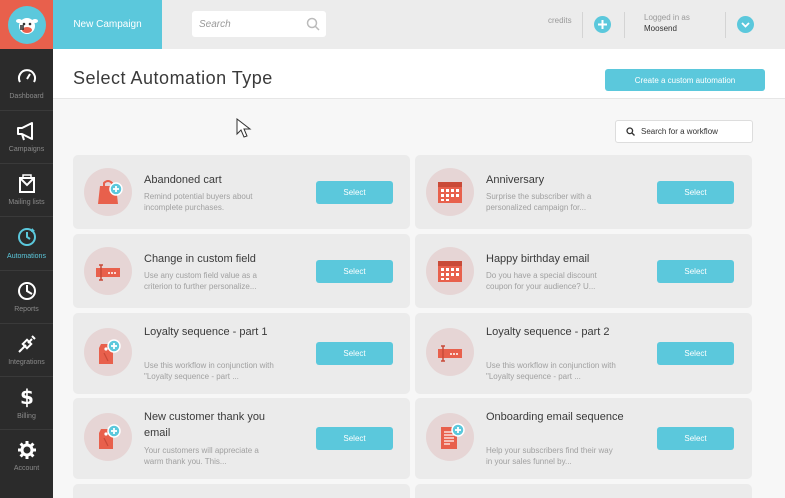 The width and height of the screenshot is (785, 498). What do you see at coordinates (26, 416) in the screenshot?
I see `sidebar-item-label: Billing` at bounding box center [26, 416].